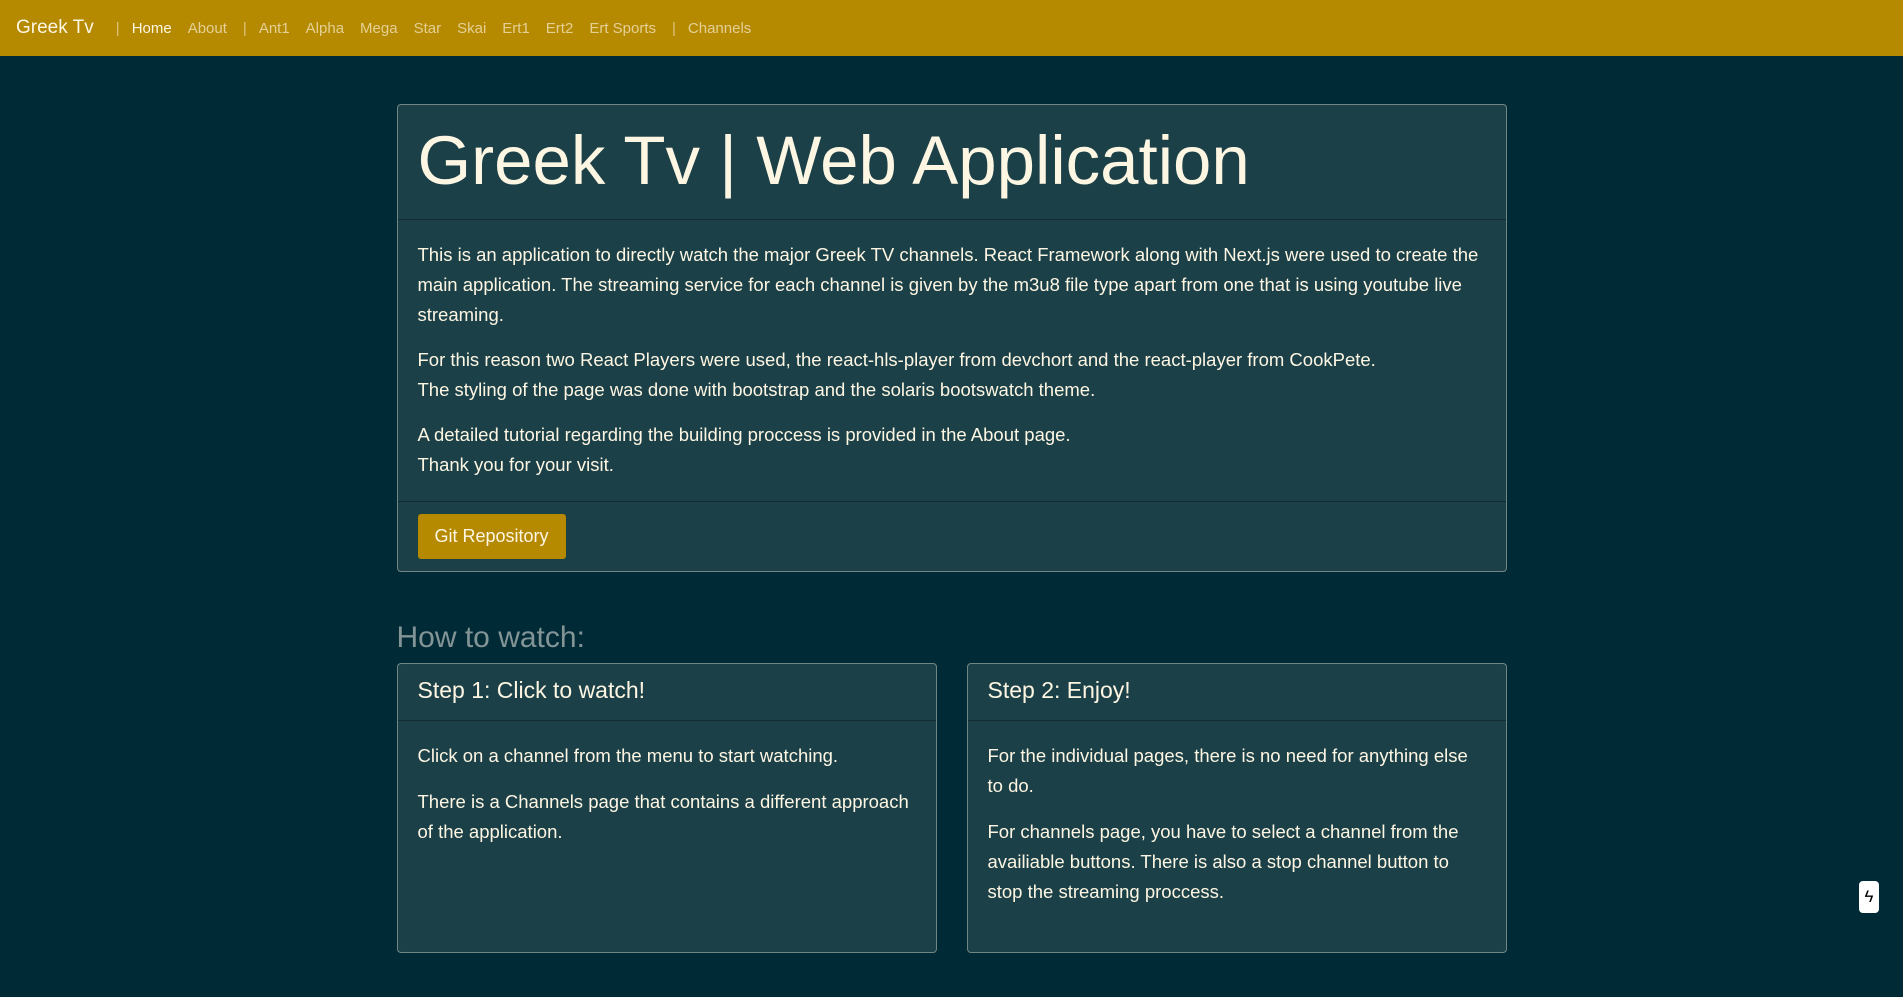 This screenshot has height=997, width=1903. I want to click on nav-alpha: Alpha, so click(325, 28).